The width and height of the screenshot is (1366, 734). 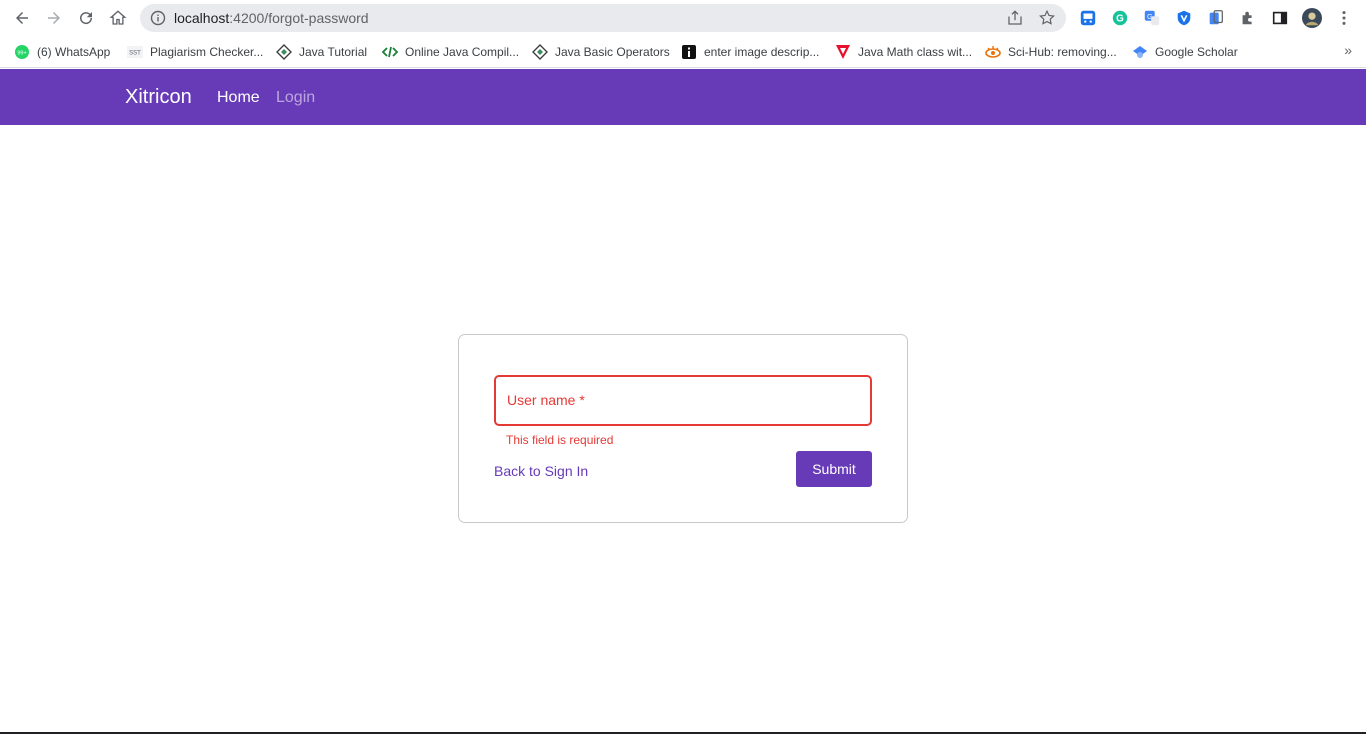 I want to click on back-to-sign-in-link: Back to Sign In, so click(x=541, y=471).